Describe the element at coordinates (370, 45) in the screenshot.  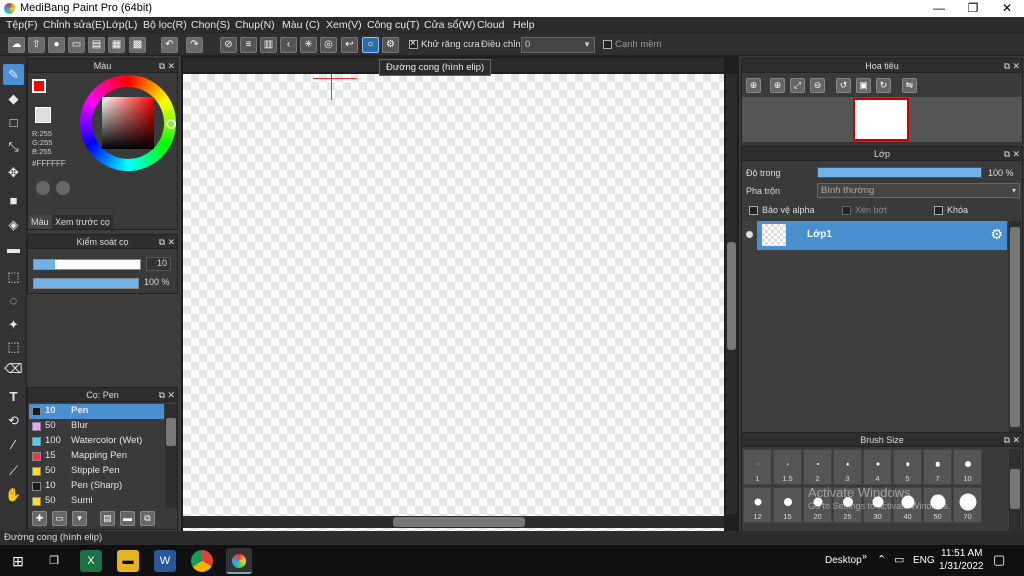
I see `ellipse-curve-icon: ○` at that location.